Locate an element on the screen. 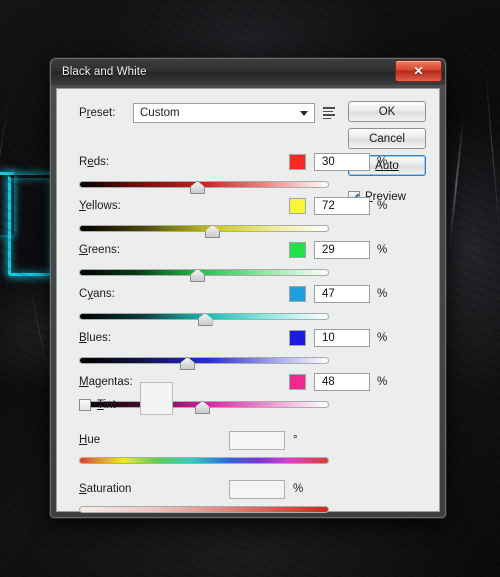 The height and width of the screenshot is (577, 500). cyan-glow-graphic is located at coordinates (27, 224).